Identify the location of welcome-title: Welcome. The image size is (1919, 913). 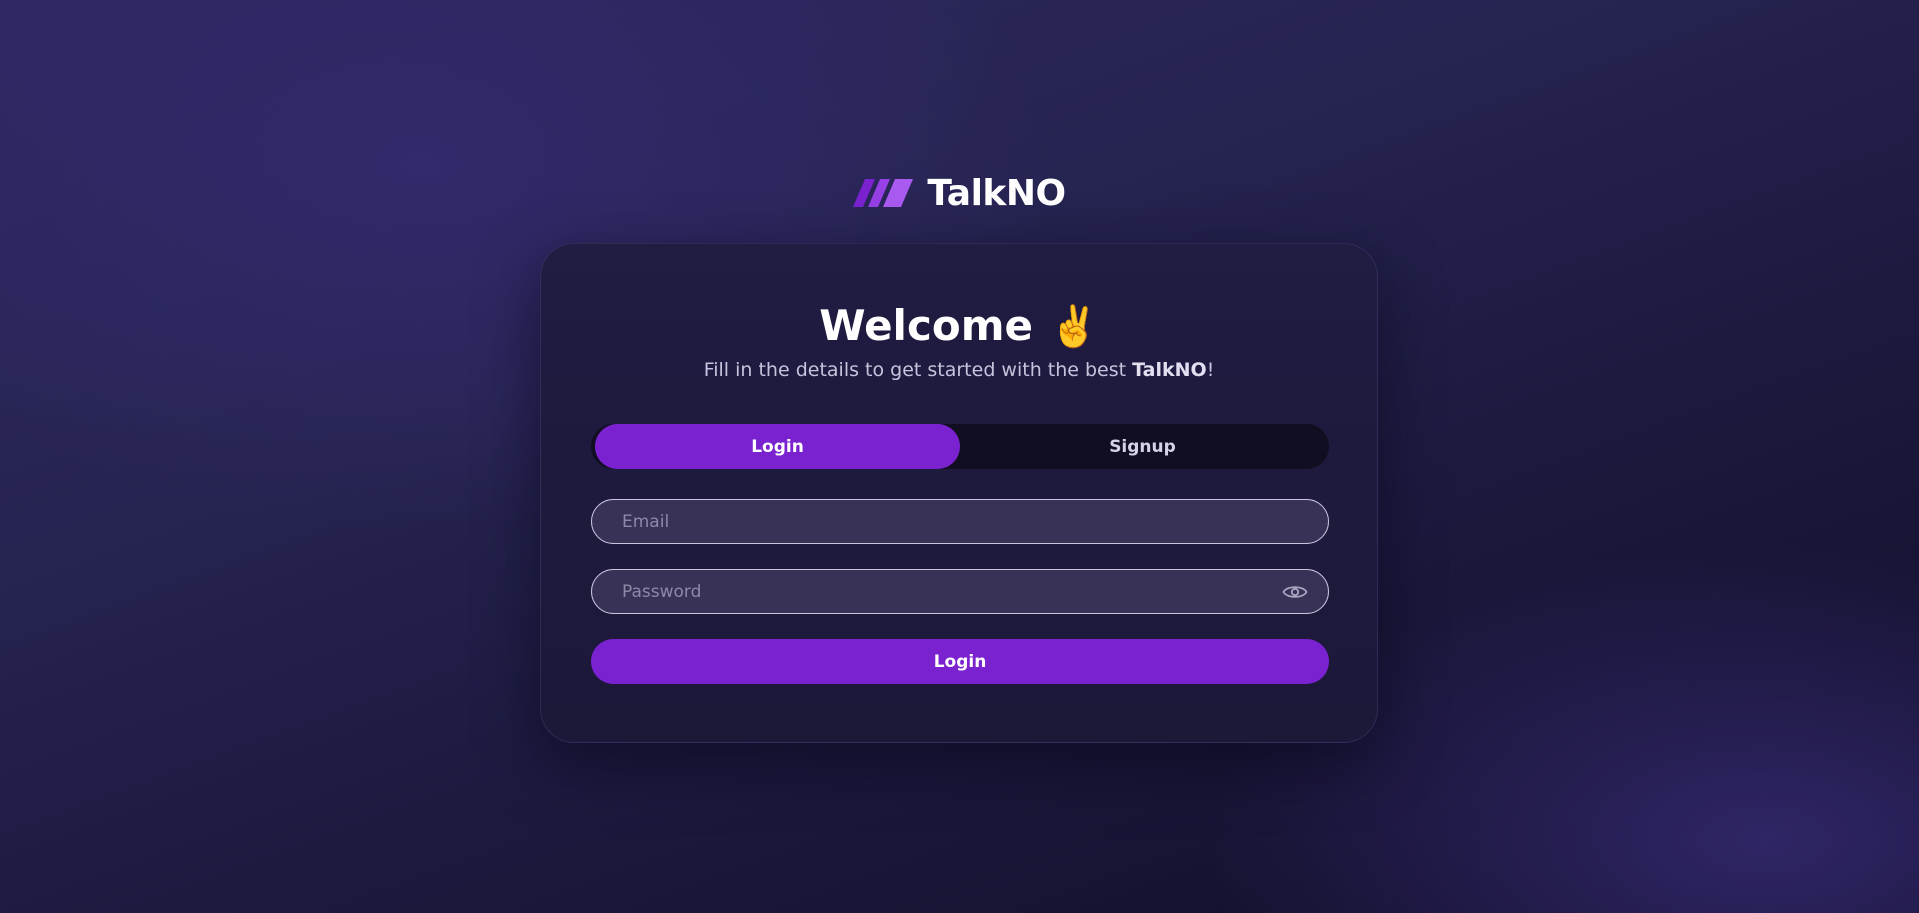
(926, 325).